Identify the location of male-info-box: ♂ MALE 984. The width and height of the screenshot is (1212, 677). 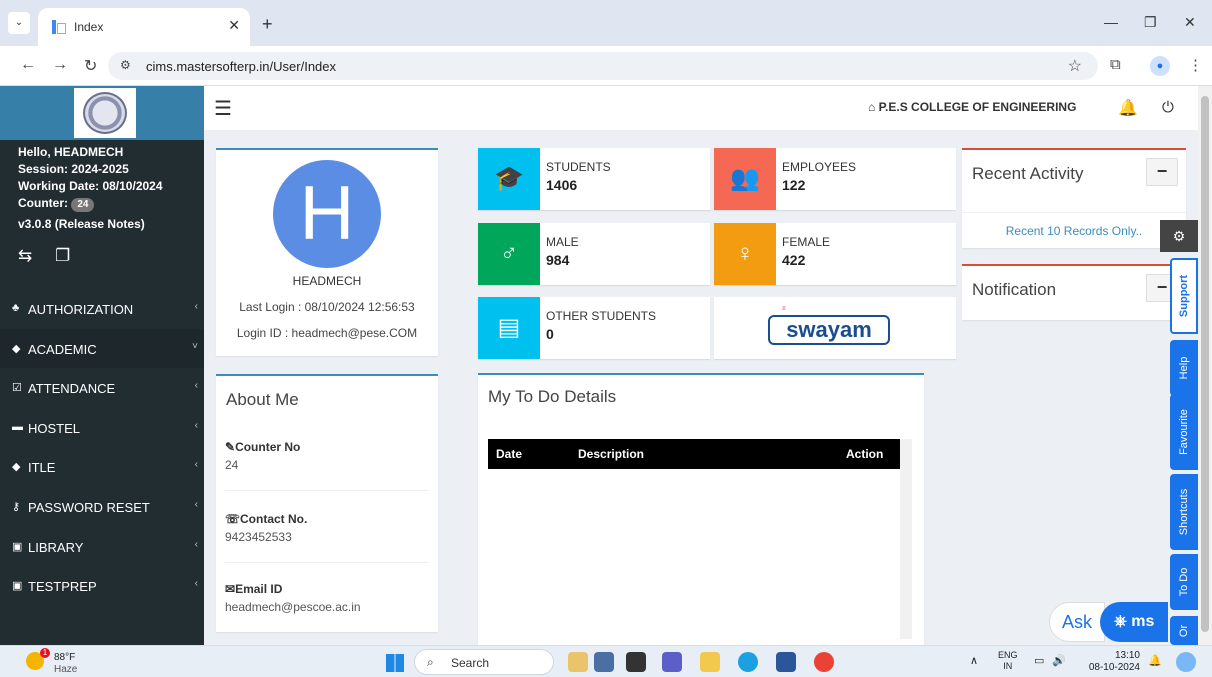
(594, 254).